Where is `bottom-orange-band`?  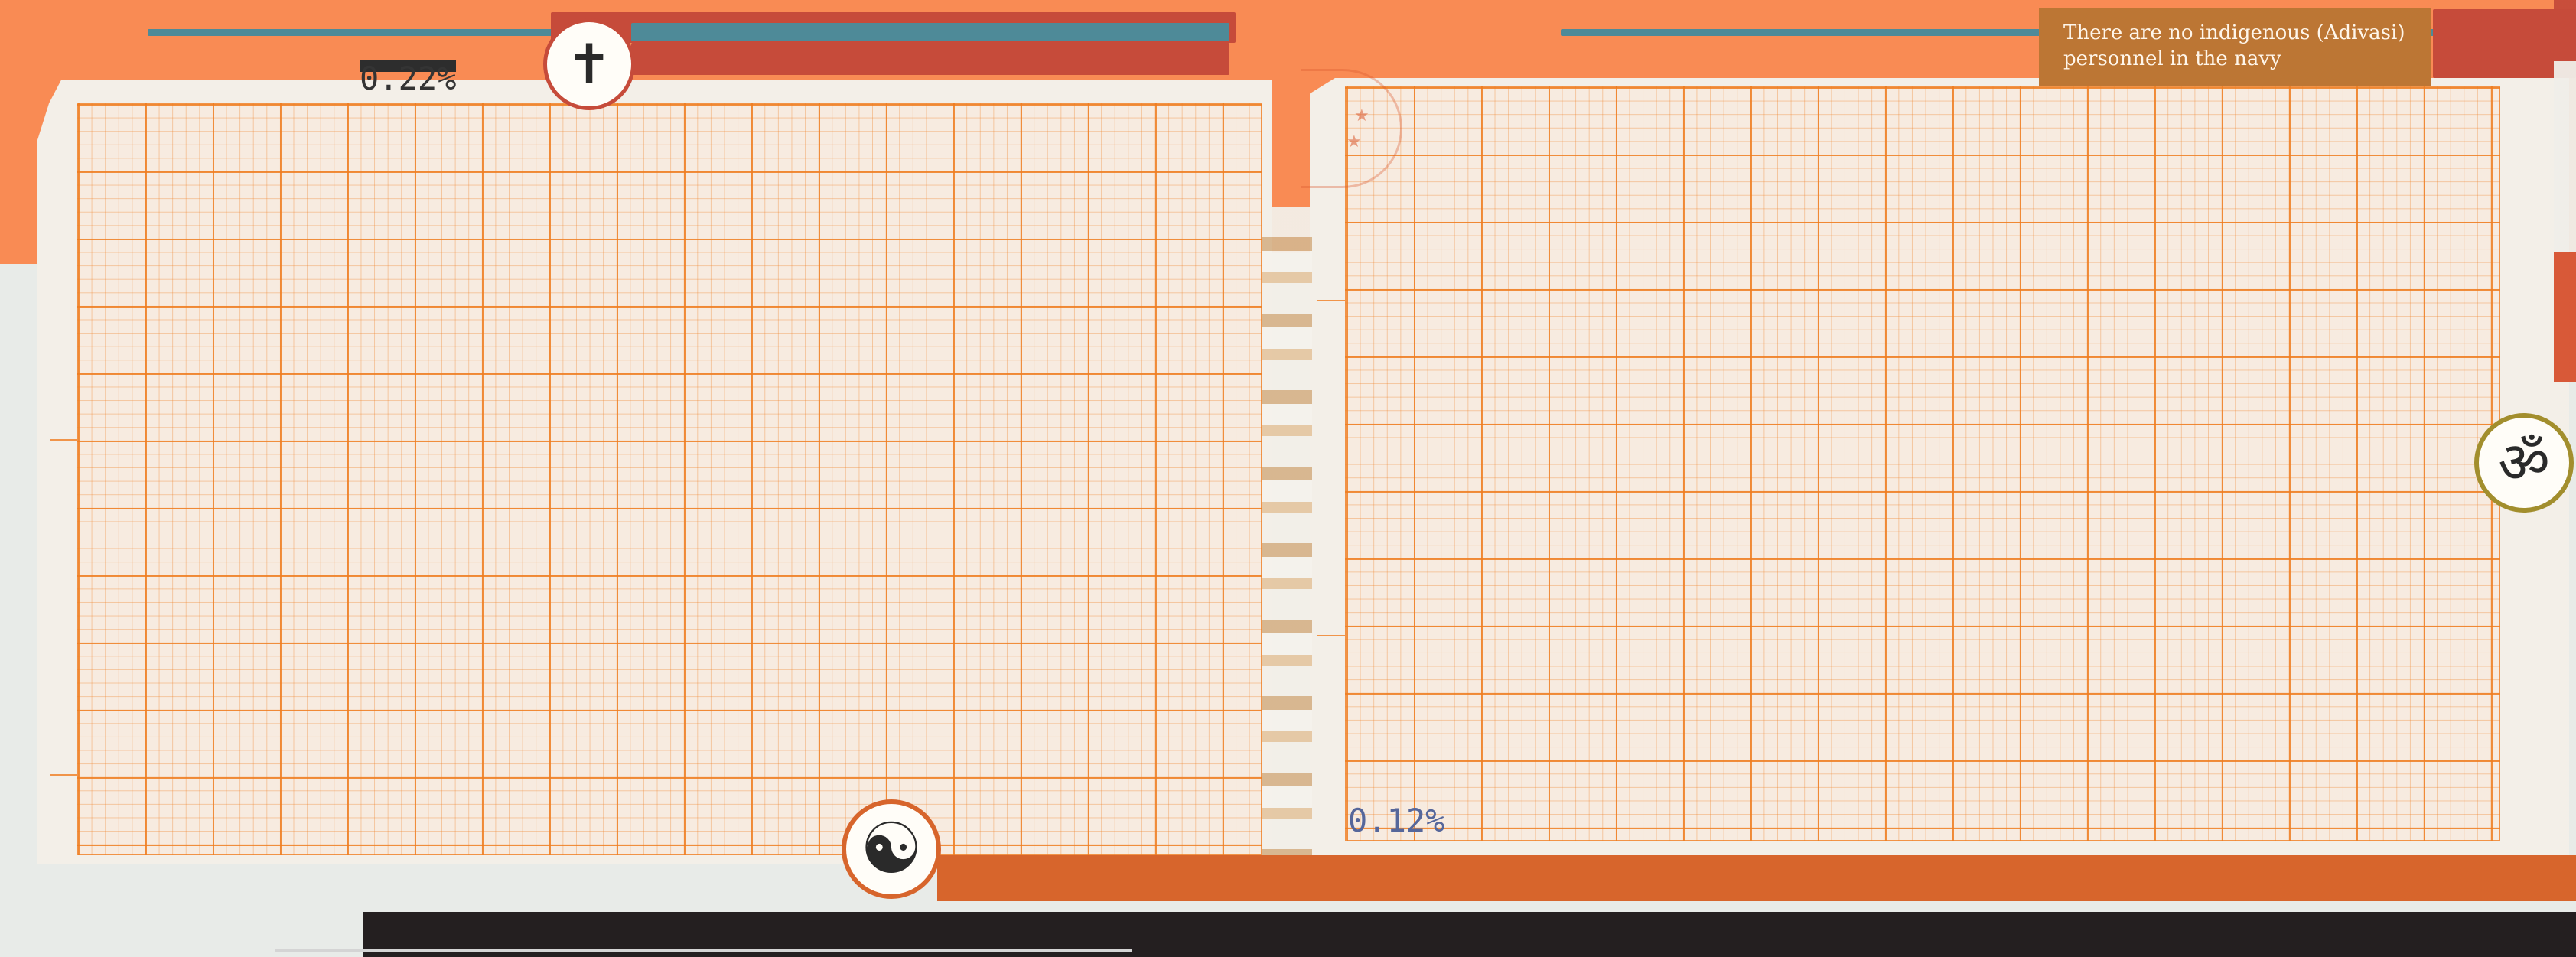 bottom-orange-band is located at coordinates (1757, 878).